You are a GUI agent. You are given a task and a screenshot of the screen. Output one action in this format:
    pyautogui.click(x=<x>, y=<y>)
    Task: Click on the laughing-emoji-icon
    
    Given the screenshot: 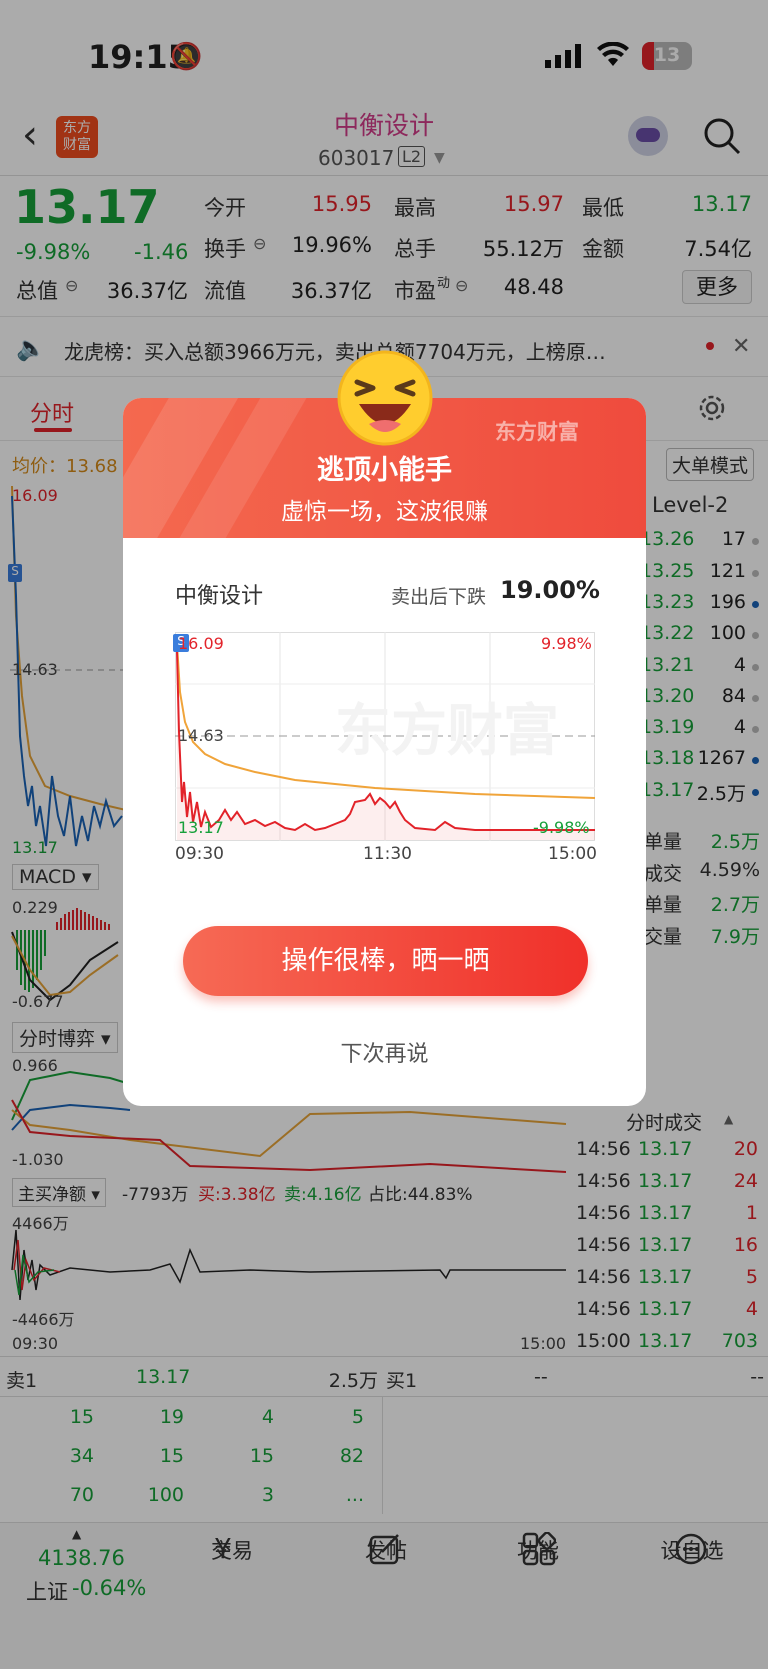 What is the action you would take?
    pyautogui.click(x=385, y=400)
    